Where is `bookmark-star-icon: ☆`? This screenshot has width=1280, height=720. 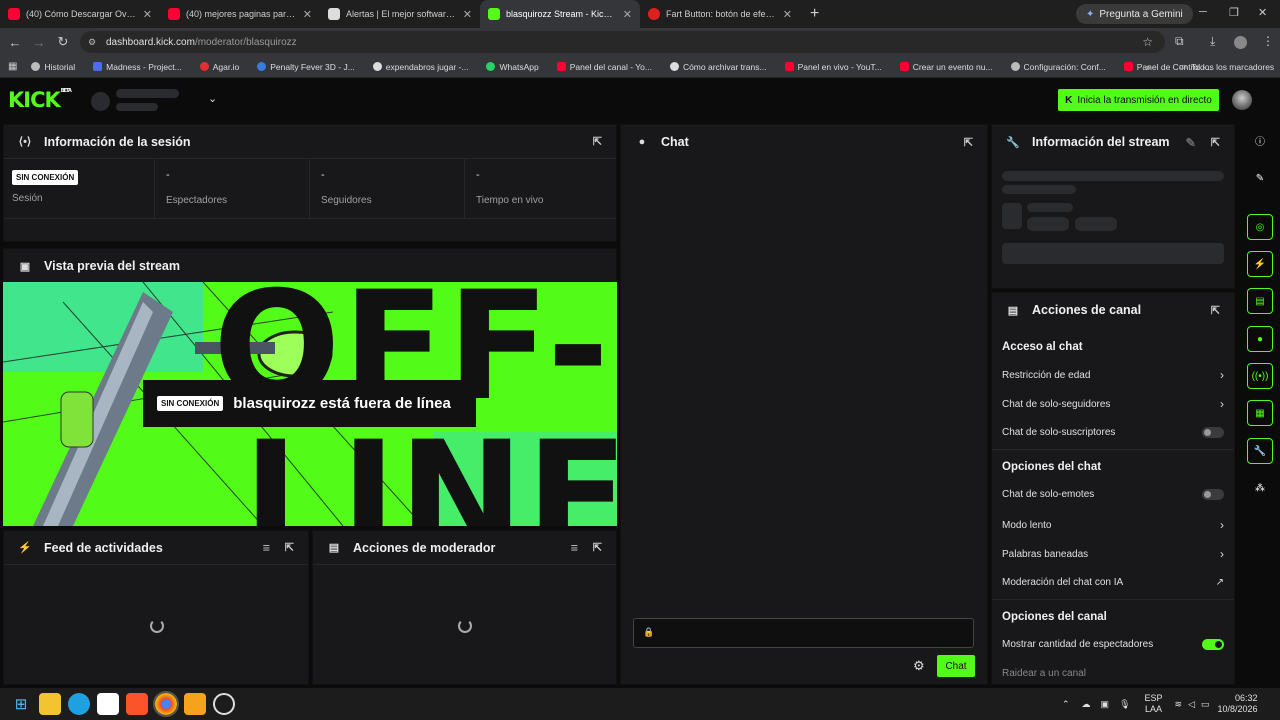 bookmark-star-icon: ☆ is located at coordinates (1147, 42).